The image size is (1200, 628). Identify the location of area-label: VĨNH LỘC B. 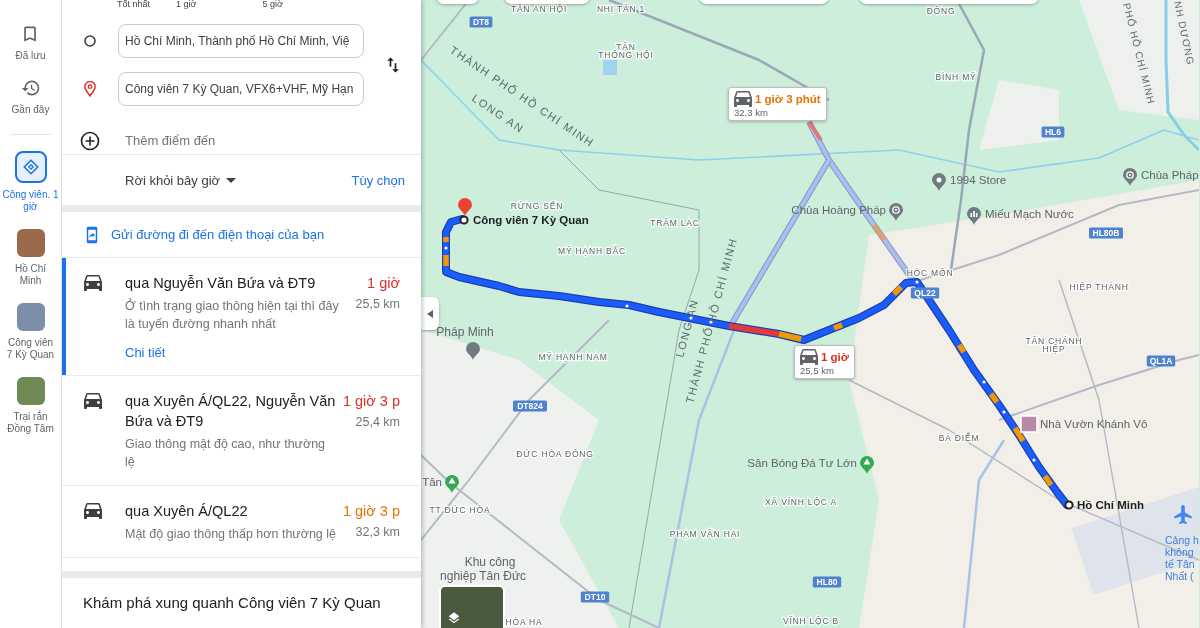
(811, 621).